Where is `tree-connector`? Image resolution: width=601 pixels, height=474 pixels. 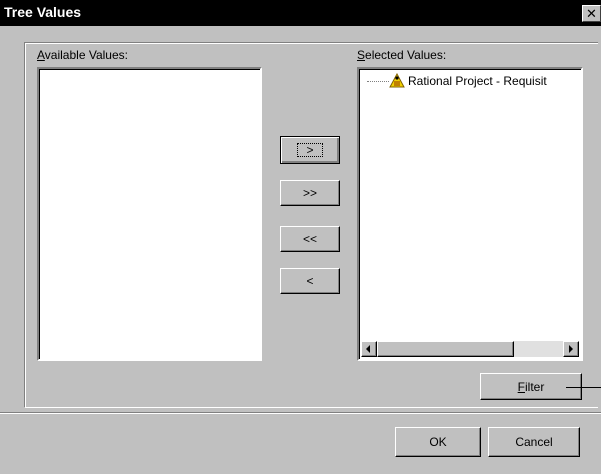
tree-connector is located at coordinates (378, 81).